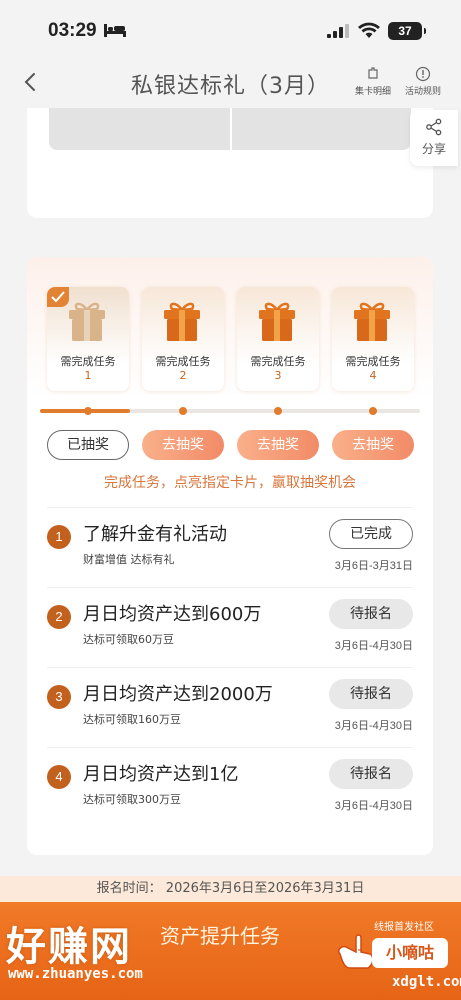 The image size is (461, 1000). I want to click on watermark-brand: 好赚网, so click(69, 947).